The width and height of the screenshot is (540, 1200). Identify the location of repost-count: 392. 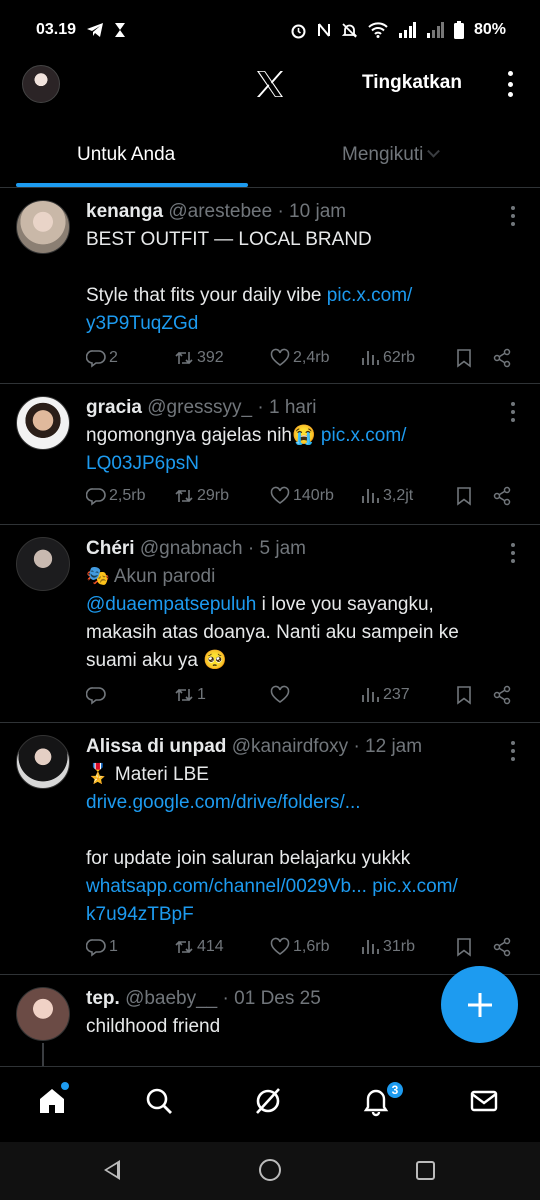
(210, 357).